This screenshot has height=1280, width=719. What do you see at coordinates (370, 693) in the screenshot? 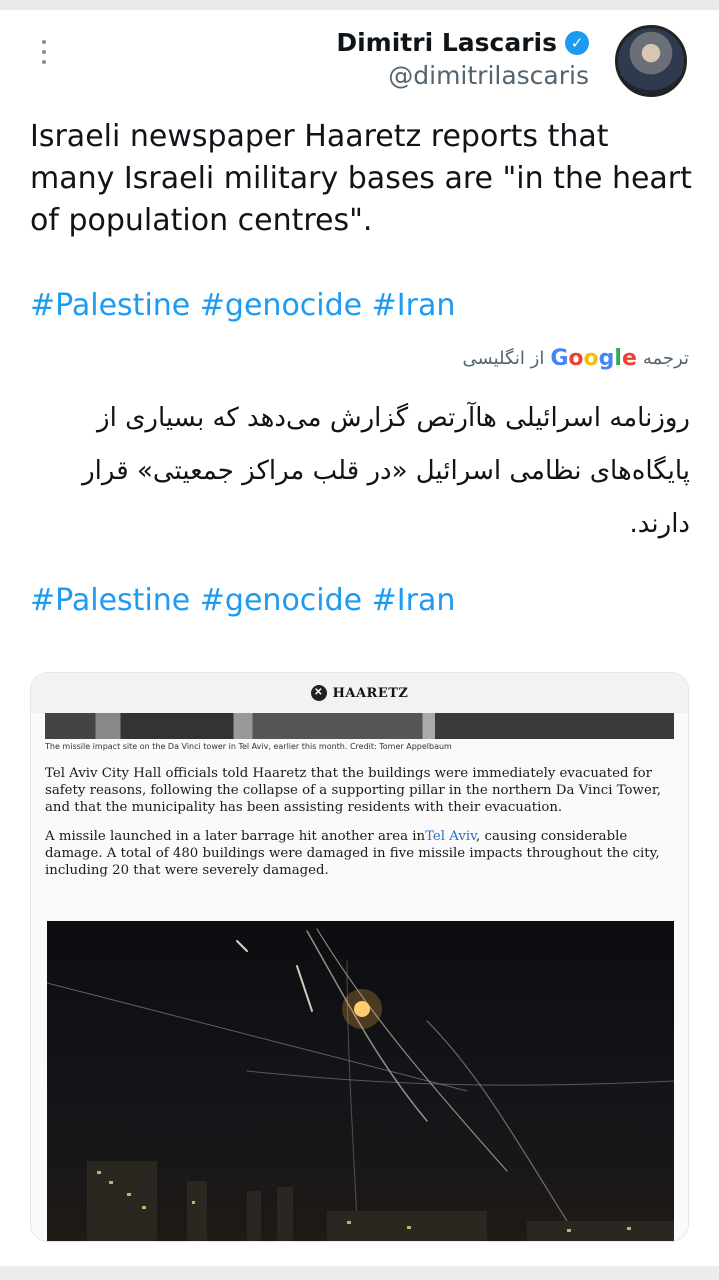
I see `publication-name: HAARETZ` at bounding box center [370, 693].